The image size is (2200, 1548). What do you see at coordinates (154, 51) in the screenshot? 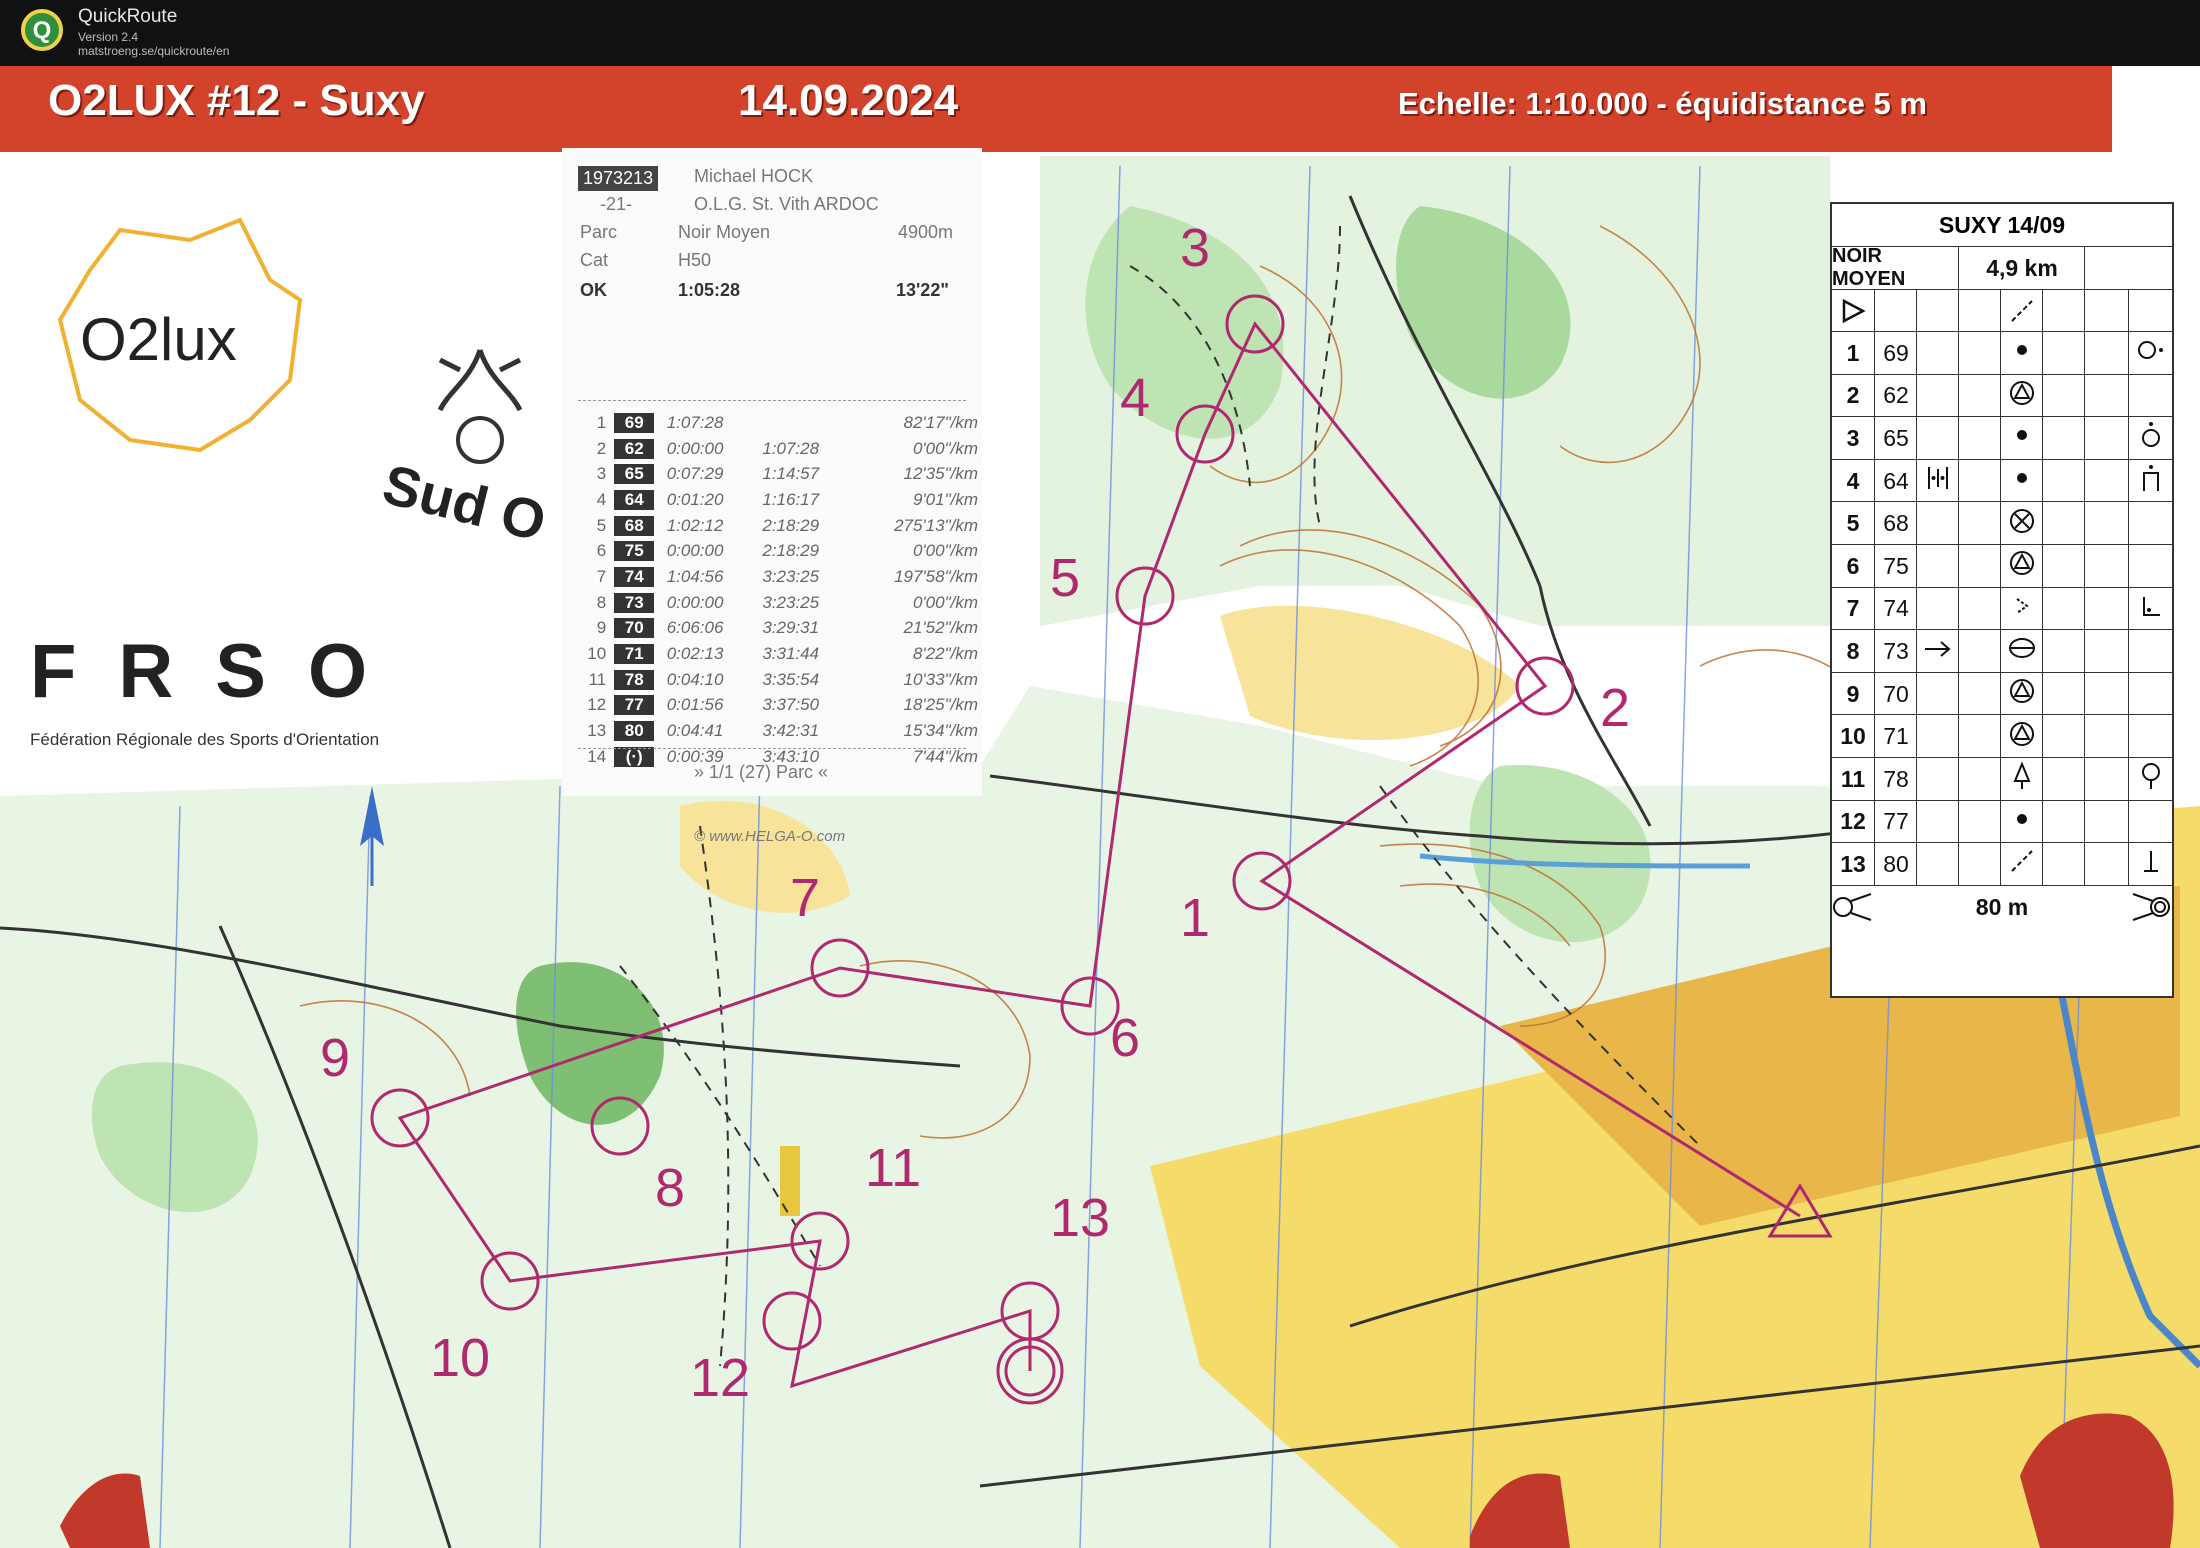
I see `app-url: matstroeng.se/quickroute/en` at bounding box center [154, 51].